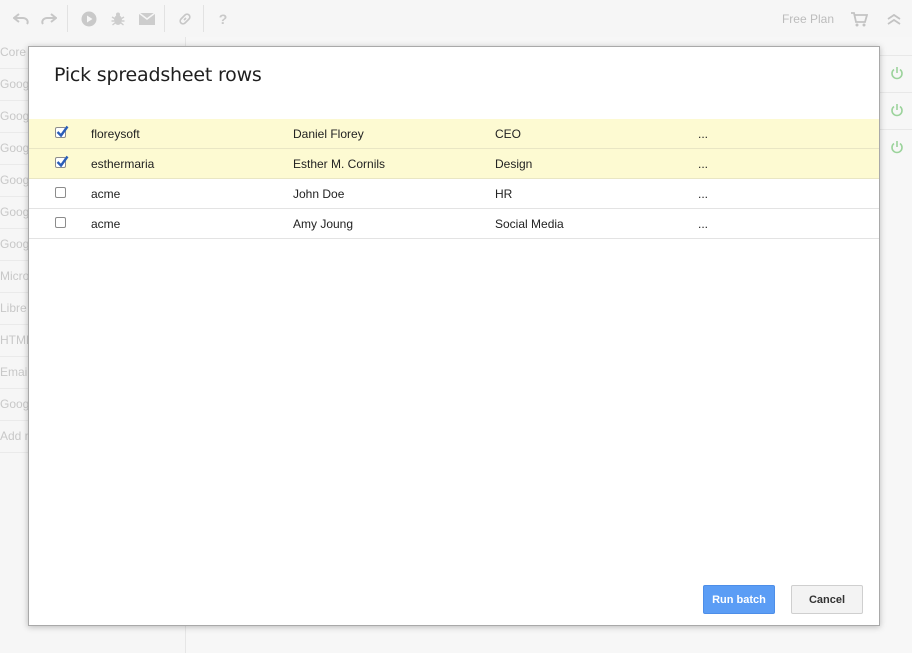  Describe the element at coordinates (21, 19) in the screenshot. I see `undo-icon` at that location.